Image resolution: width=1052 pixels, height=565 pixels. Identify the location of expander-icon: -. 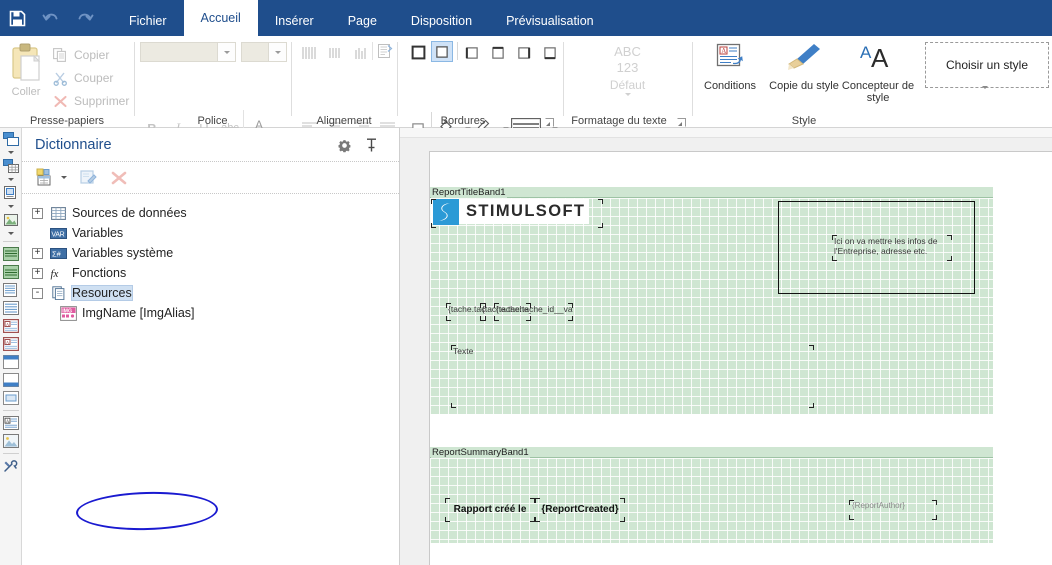
(37, 293).